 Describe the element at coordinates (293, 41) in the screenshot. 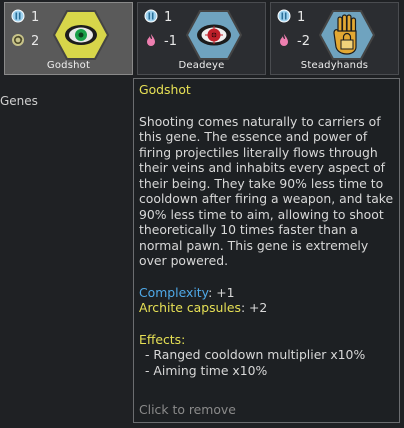

I see `metabolism-stat: -2` at that location.